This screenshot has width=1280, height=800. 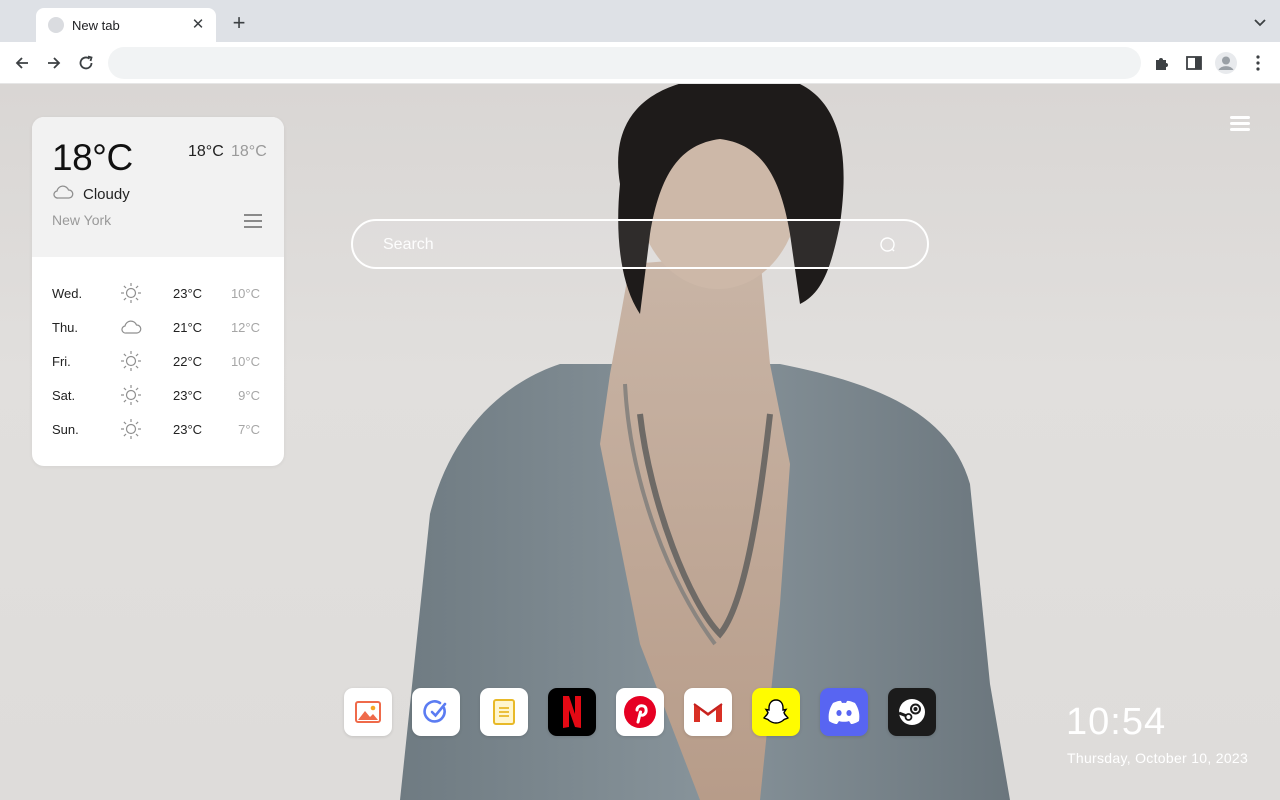 I want to click on steam-app-shortcut, so click(x=912, y=712).